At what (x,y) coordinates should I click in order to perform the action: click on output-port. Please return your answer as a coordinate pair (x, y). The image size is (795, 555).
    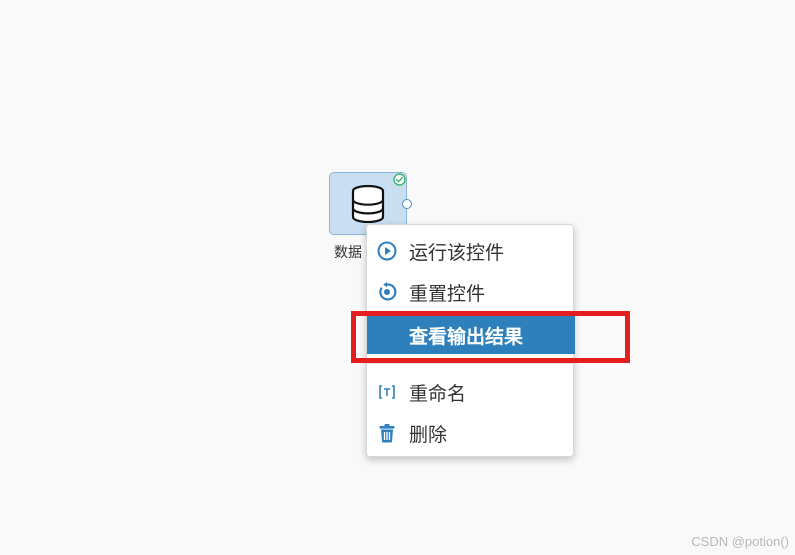
    Looking at the image, I should click on (407, 204).